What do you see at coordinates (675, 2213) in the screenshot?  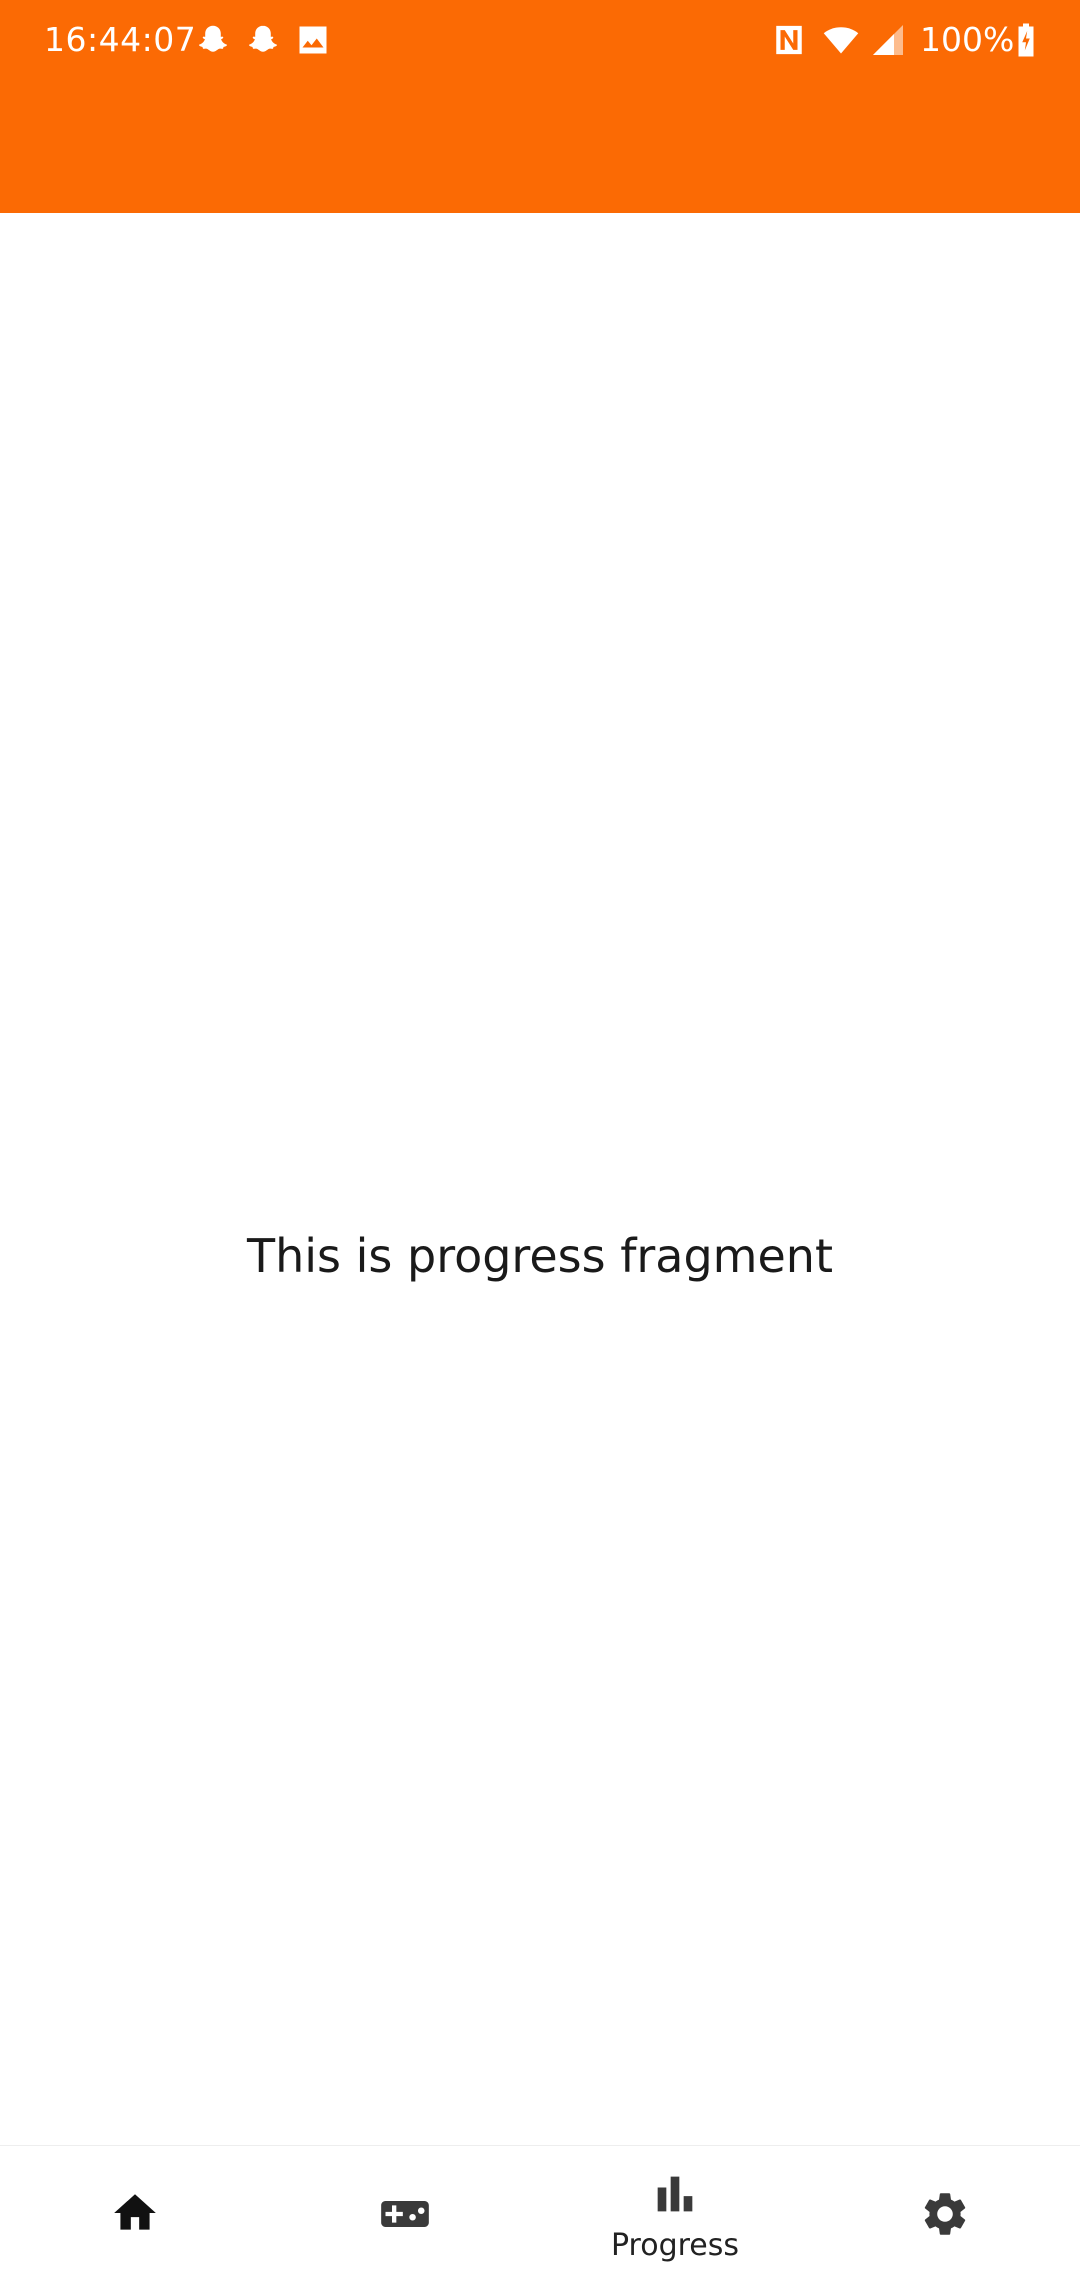 I see `nav-item-progress: Progress` at bounding box center [675, 2213].